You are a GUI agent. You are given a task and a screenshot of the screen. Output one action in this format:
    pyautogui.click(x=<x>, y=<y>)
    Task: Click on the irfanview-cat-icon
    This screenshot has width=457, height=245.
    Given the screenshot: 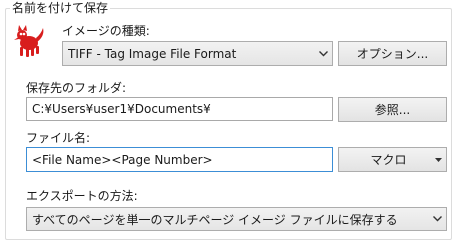 What is the action you would take?
    pyautogui.click(x=29, y=41)
    